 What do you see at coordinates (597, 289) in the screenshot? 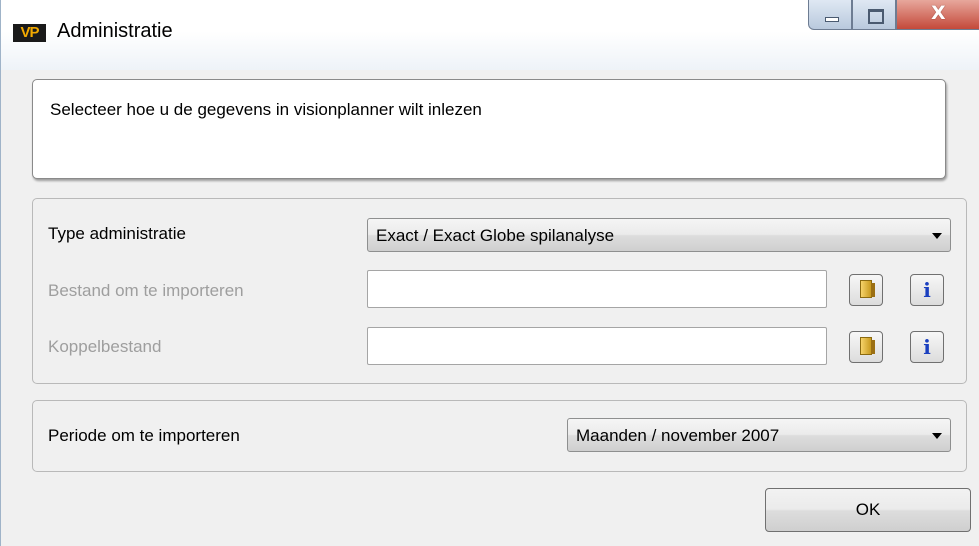
I see `bestand-input` at bounding box center [597, 289].